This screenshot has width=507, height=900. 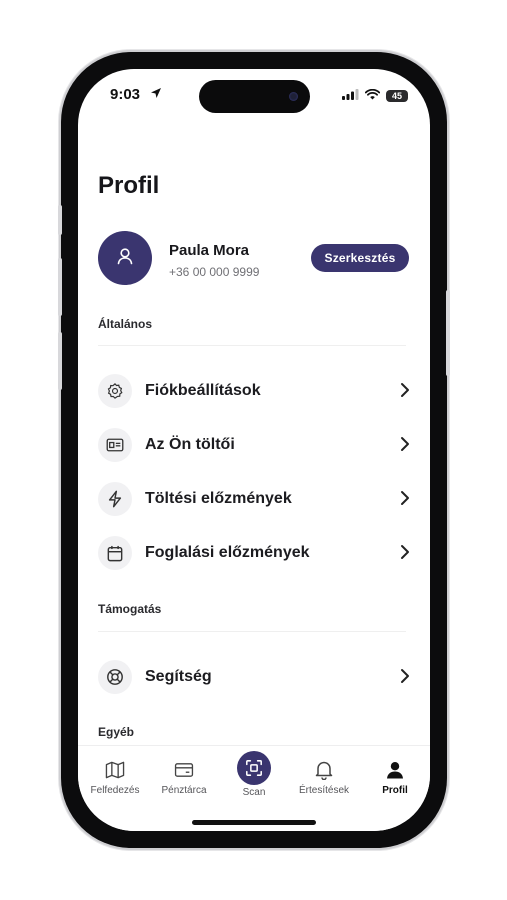 I want to click on tab-notifications: Értesítések, so click(x=324, y=771).